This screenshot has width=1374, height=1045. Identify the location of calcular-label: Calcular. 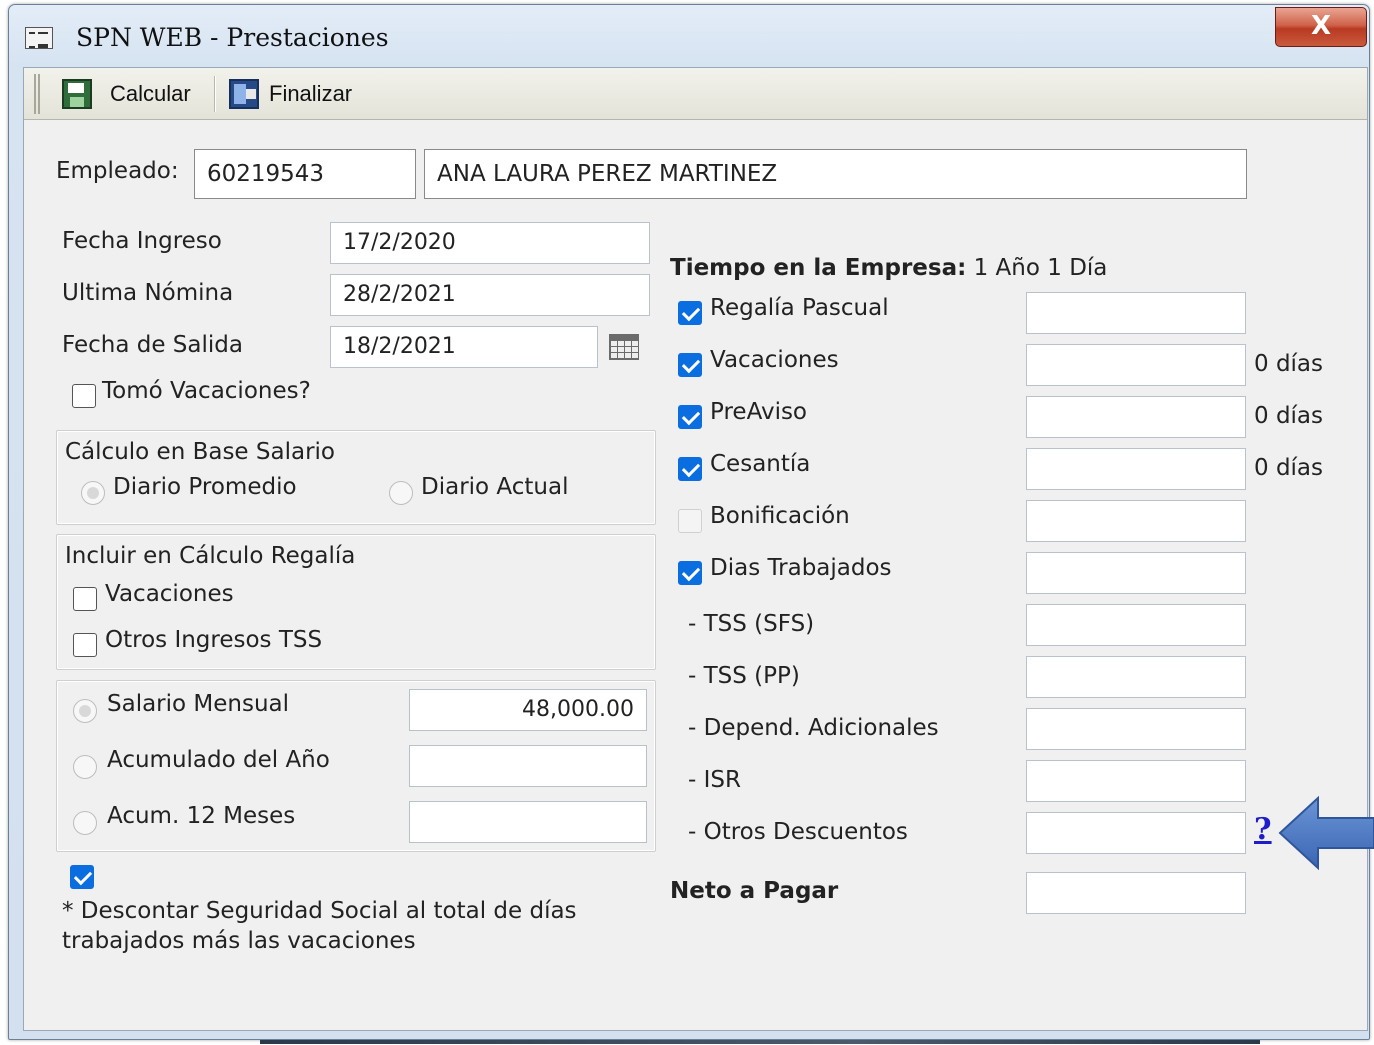
(150, 93).